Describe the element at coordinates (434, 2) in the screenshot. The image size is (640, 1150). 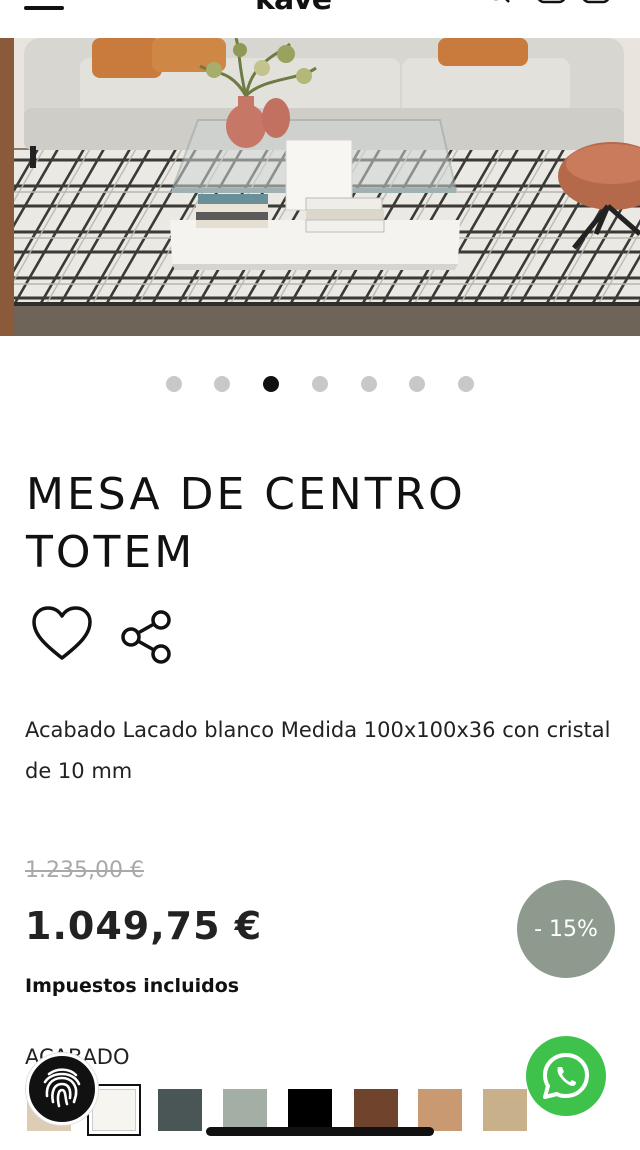
I see `location-icon` at that location.